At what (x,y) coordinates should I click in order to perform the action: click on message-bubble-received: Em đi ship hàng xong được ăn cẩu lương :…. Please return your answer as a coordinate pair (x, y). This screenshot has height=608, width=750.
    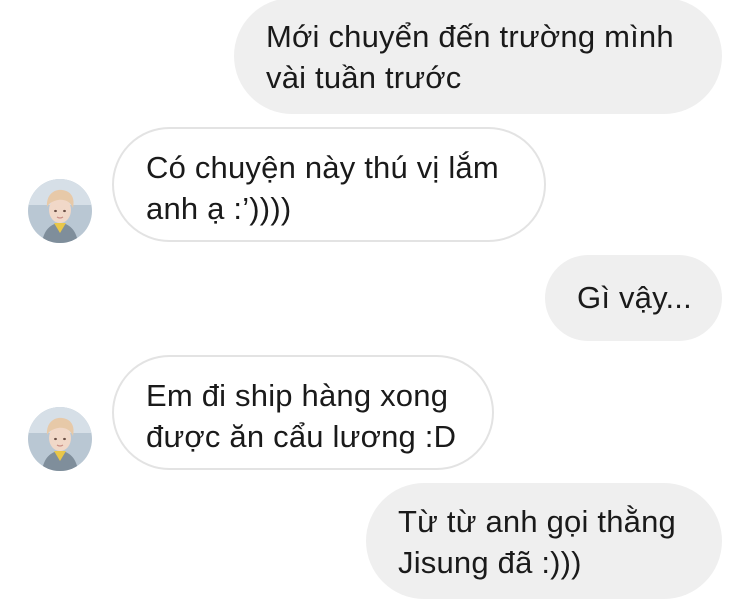
    Looking at the image, I should click on (303, 412).